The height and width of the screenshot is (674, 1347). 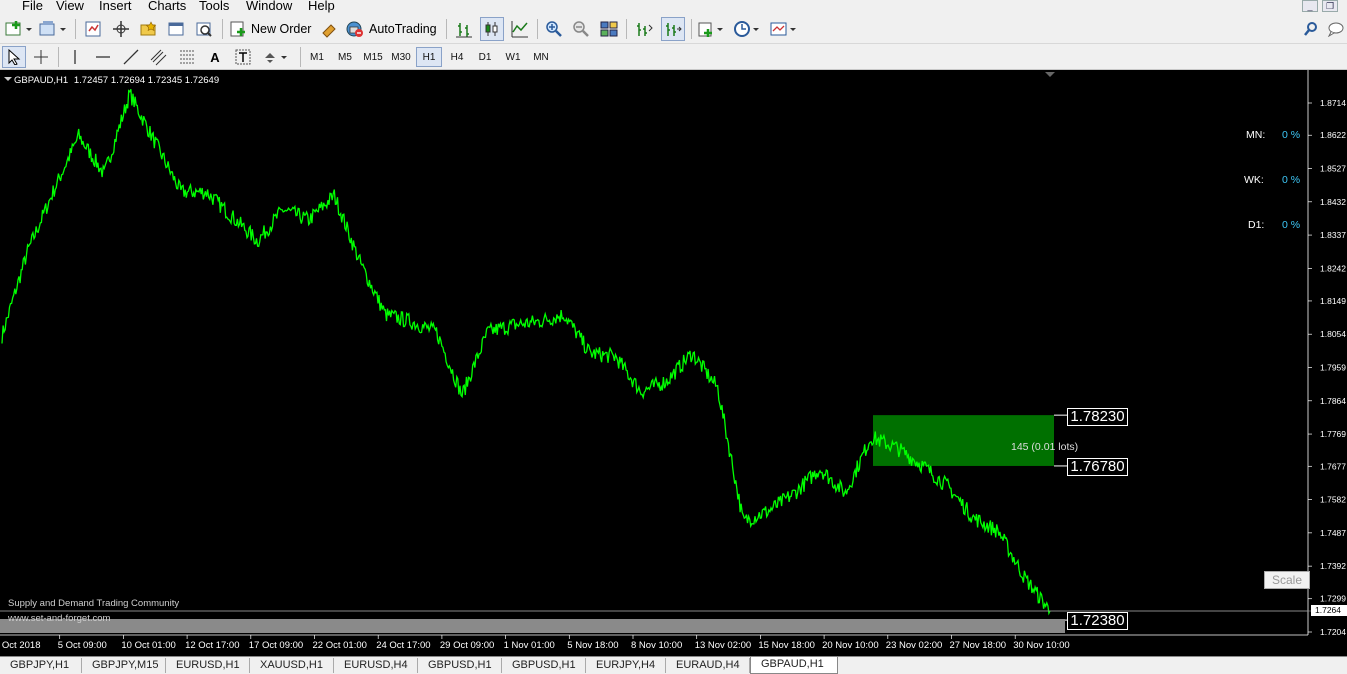 I want to click on stat-wk-value: 0 %, so click(x=1291, y=180).